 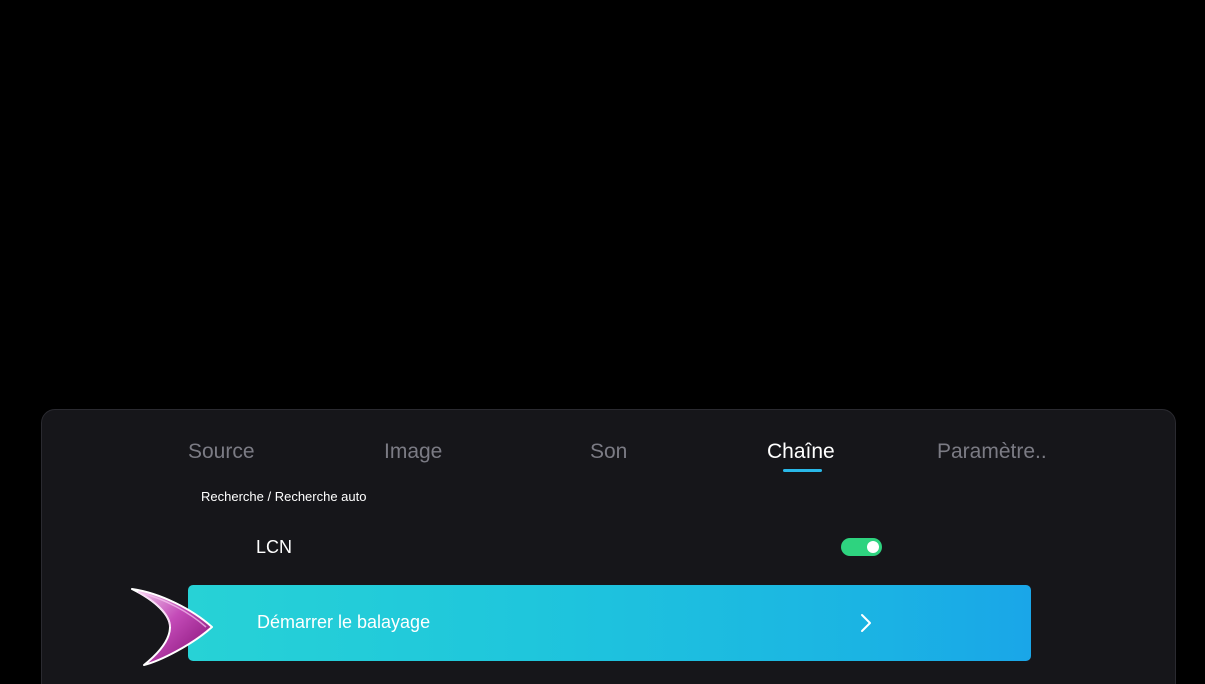 What do you see at coordinates (344, 622) in the screenshot?
I see `start-scan-label: Démarrer le balayage` at bounding box center [344, 622].